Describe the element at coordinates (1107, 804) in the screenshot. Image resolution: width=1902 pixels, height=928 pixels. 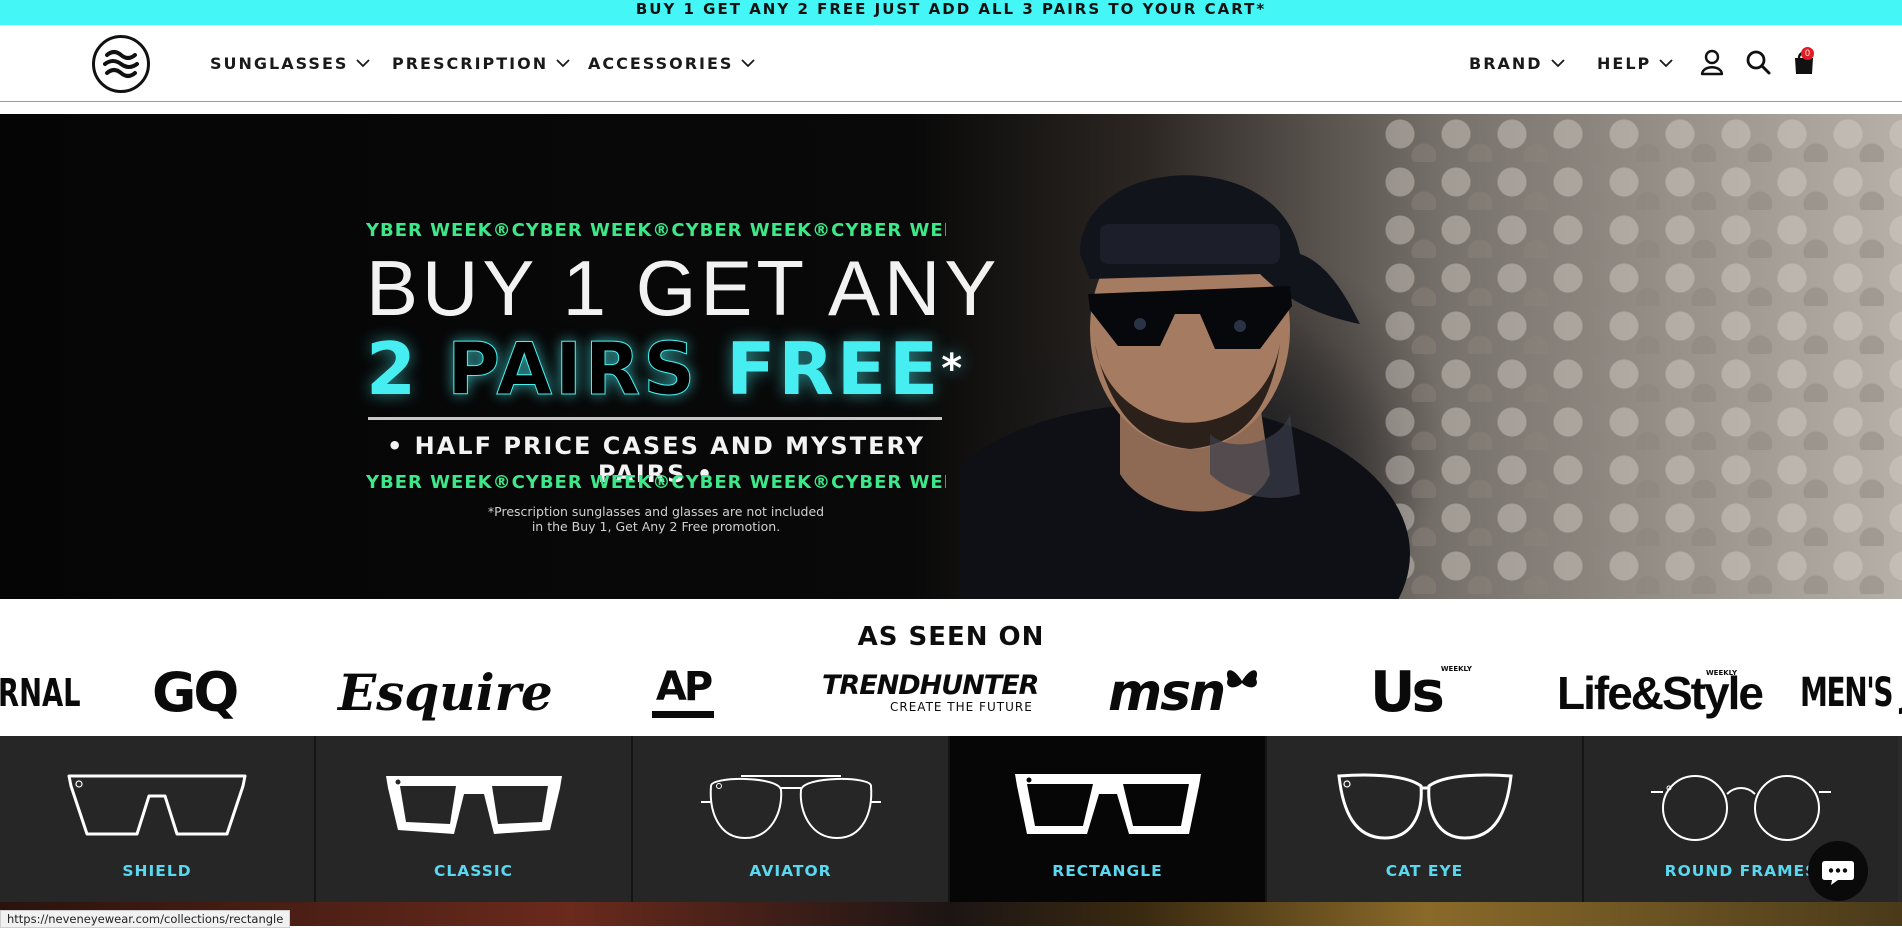
I see `rectangle-glasses-icon` at that location.